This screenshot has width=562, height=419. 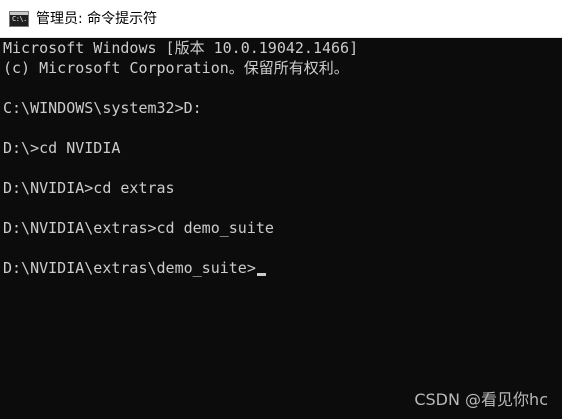 What do you see at coordinates (138, 228) in the screenshot?
I see `console-line: D:\NVIDIA\extras>cd demo_suite` at bounding box center [138, 228].